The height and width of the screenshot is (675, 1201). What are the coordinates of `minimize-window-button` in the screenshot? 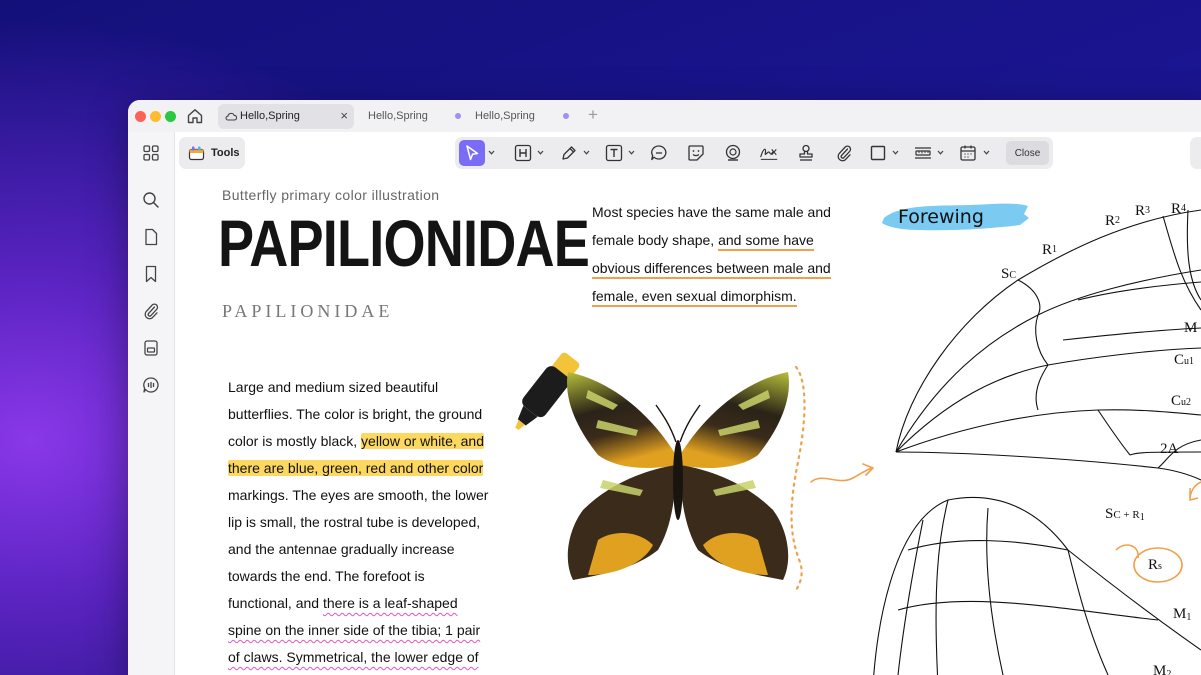 It's located at (155, 116).